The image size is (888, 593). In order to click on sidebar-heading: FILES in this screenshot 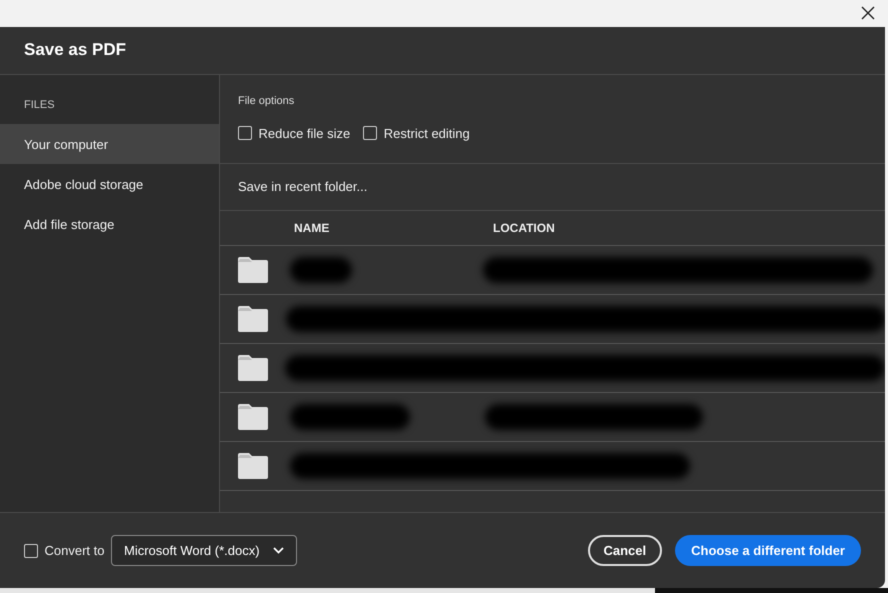, I will do `click(39, 105)`.